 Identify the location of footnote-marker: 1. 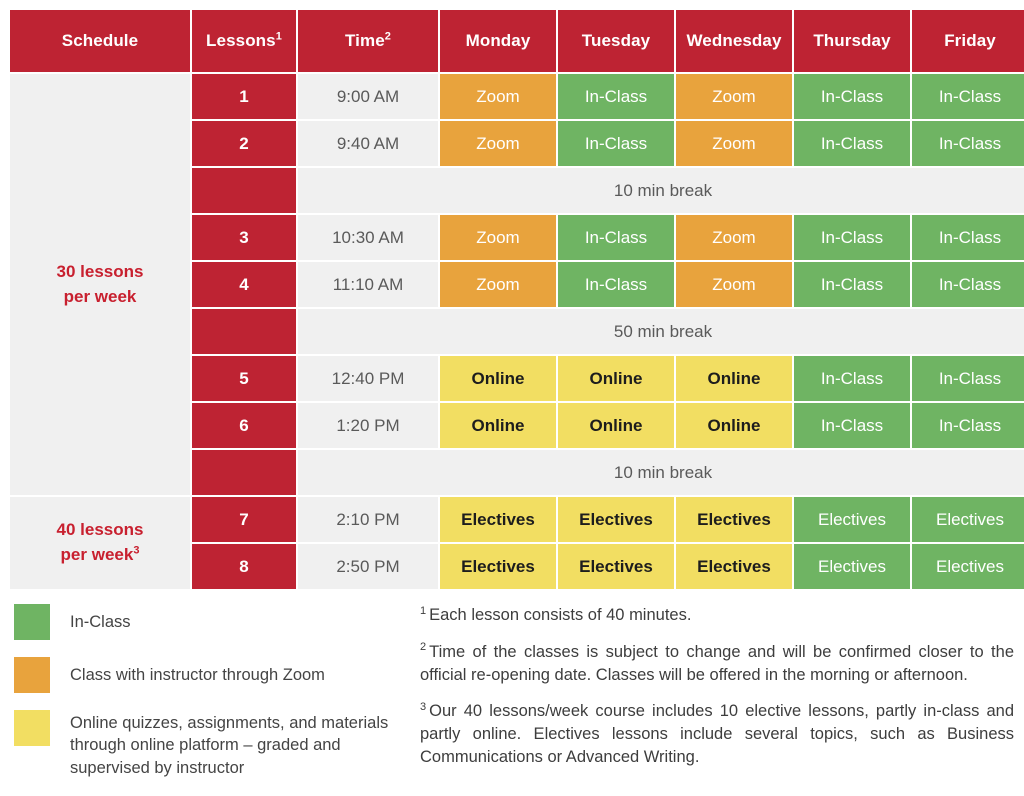
(423, 610).